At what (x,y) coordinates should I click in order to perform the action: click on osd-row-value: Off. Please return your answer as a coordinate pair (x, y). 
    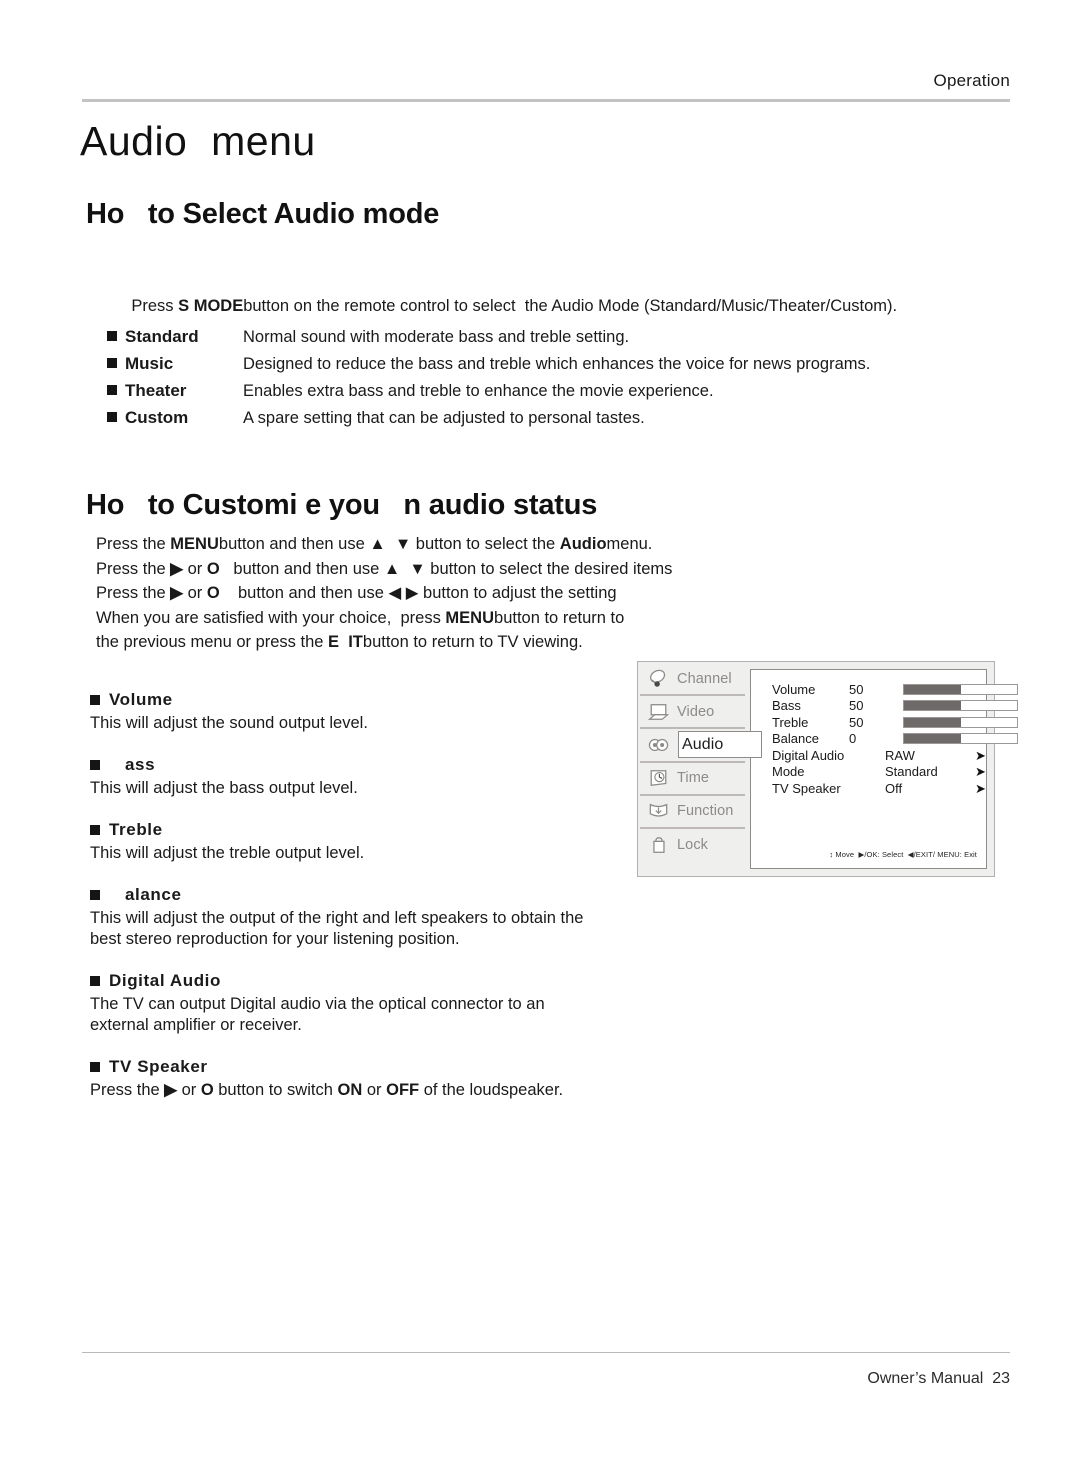
    Looking at the image, I should click on (894, 788).